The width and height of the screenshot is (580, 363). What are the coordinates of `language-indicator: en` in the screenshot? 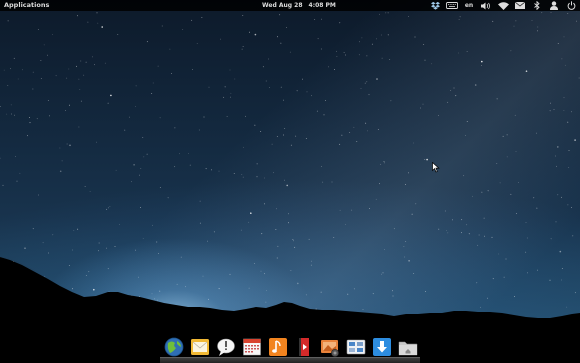 It's located at (469, 5).